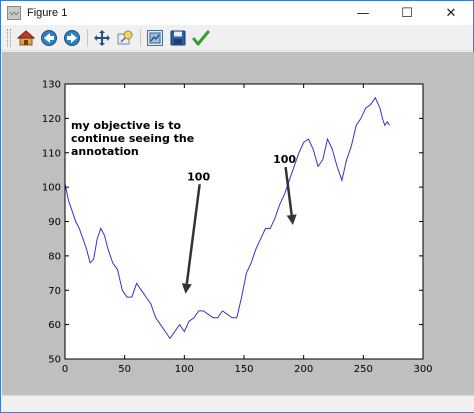 This screenshot has height=413, width=474. I want to click on close-button: ✕, so click(451, 13).